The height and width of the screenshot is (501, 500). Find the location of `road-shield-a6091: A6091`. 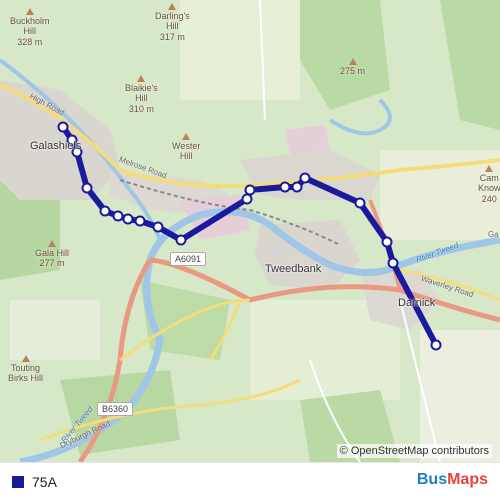

road-shield-a6091: A6091 is located at coordinates (188, 259).